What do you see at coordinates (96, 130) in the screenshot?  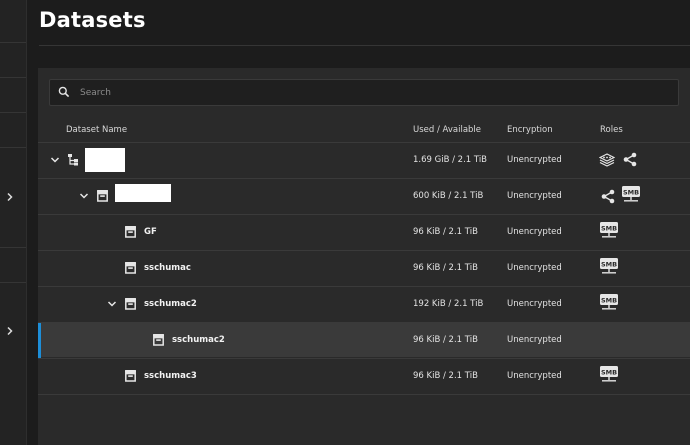 I see `column-header-dataset-name: Dataset Name` at bounding box center [96, 130].